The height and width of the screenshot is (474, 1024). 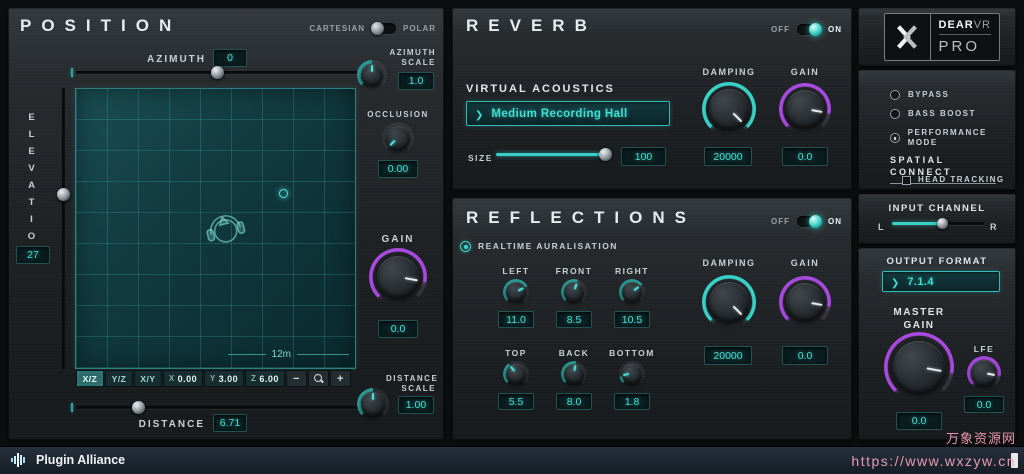 What do you see at coordinates (33, 255) in the screenshot?
I see `elevation-value: 27` at bounding box center [33, 255].